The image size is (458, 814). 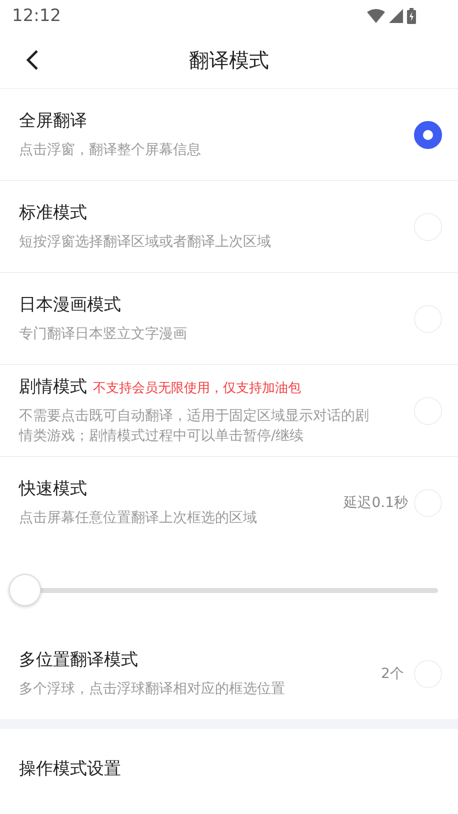 What do you see at coordinates (110, 150) in the screenshot?
I see `mode-description: 点击浮窗，翻译整个屏幕信息` at bounding box center [110, 150].